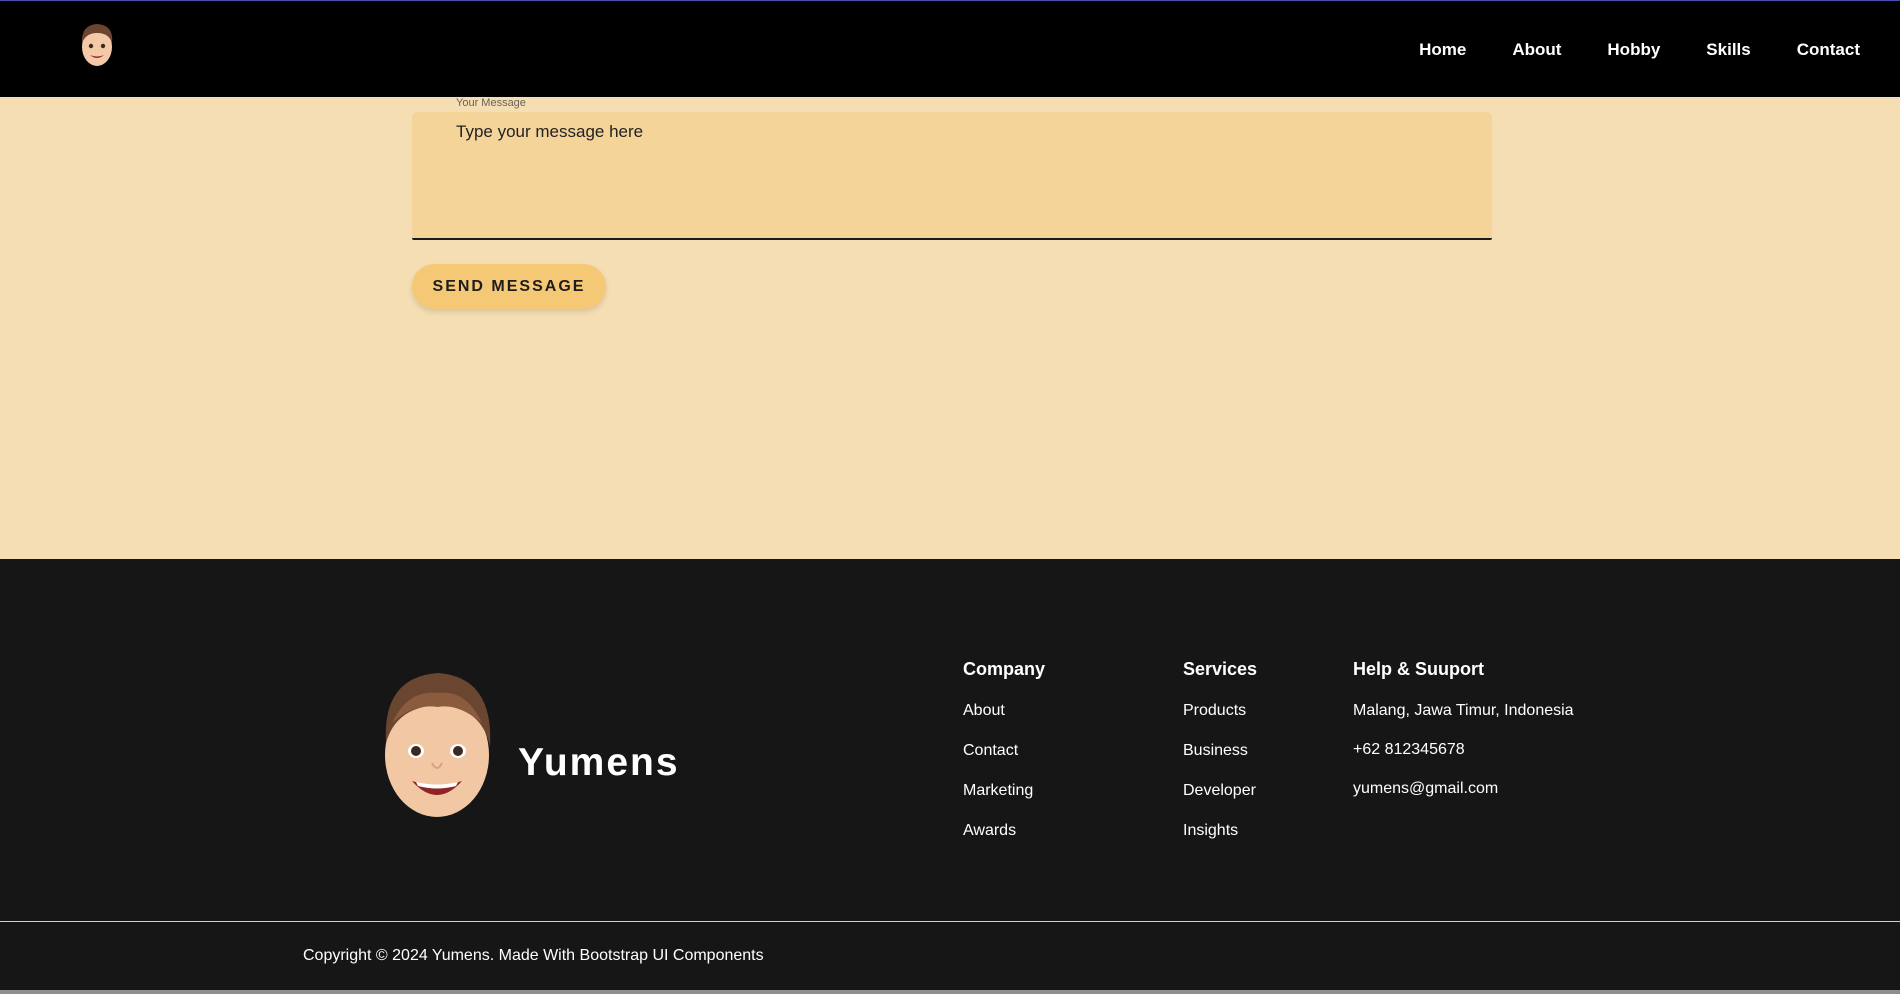  I want to click on send-message-button: SEND MESSAGE, so click(509, 286).